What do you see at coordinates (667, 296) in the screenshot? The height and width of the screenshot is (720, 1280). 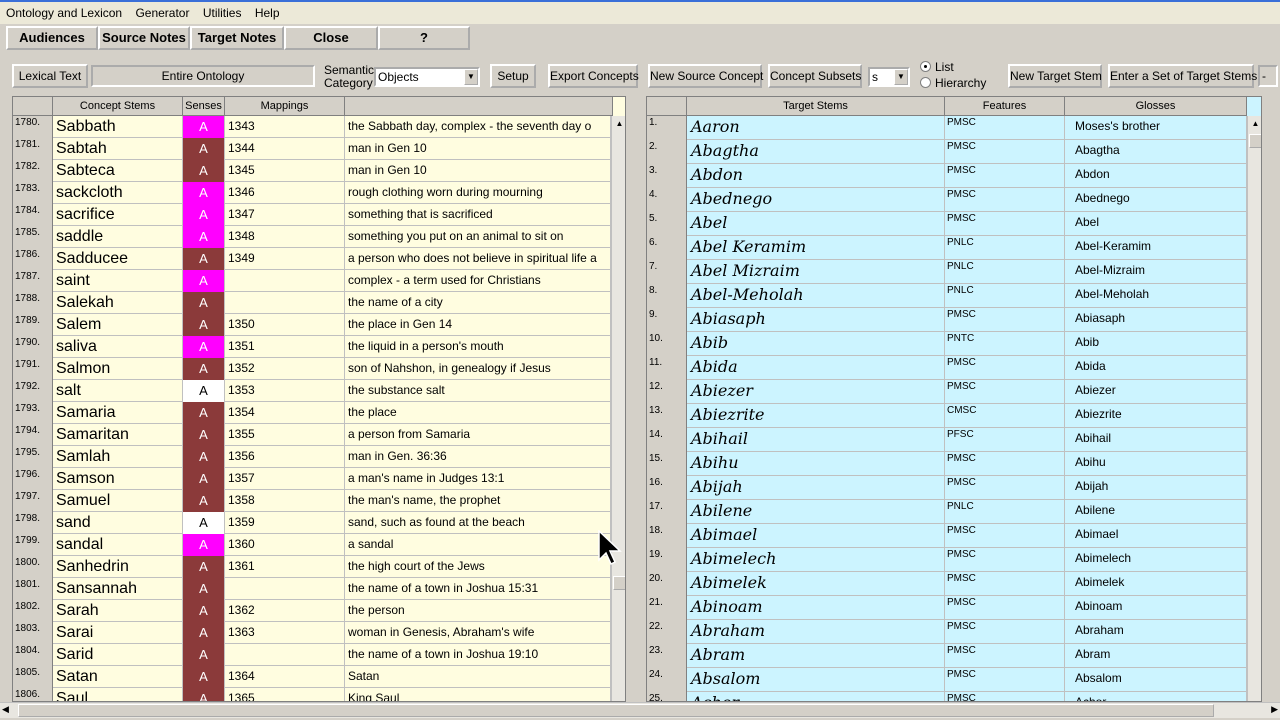 I see `row-number: 8.` at bounding box center [667, 296].